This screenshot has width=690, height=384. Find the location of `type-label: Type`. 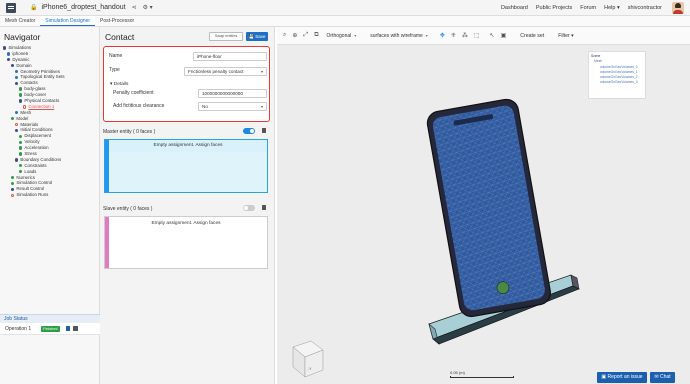

type-label: Type is located at coordinates (114, 70).